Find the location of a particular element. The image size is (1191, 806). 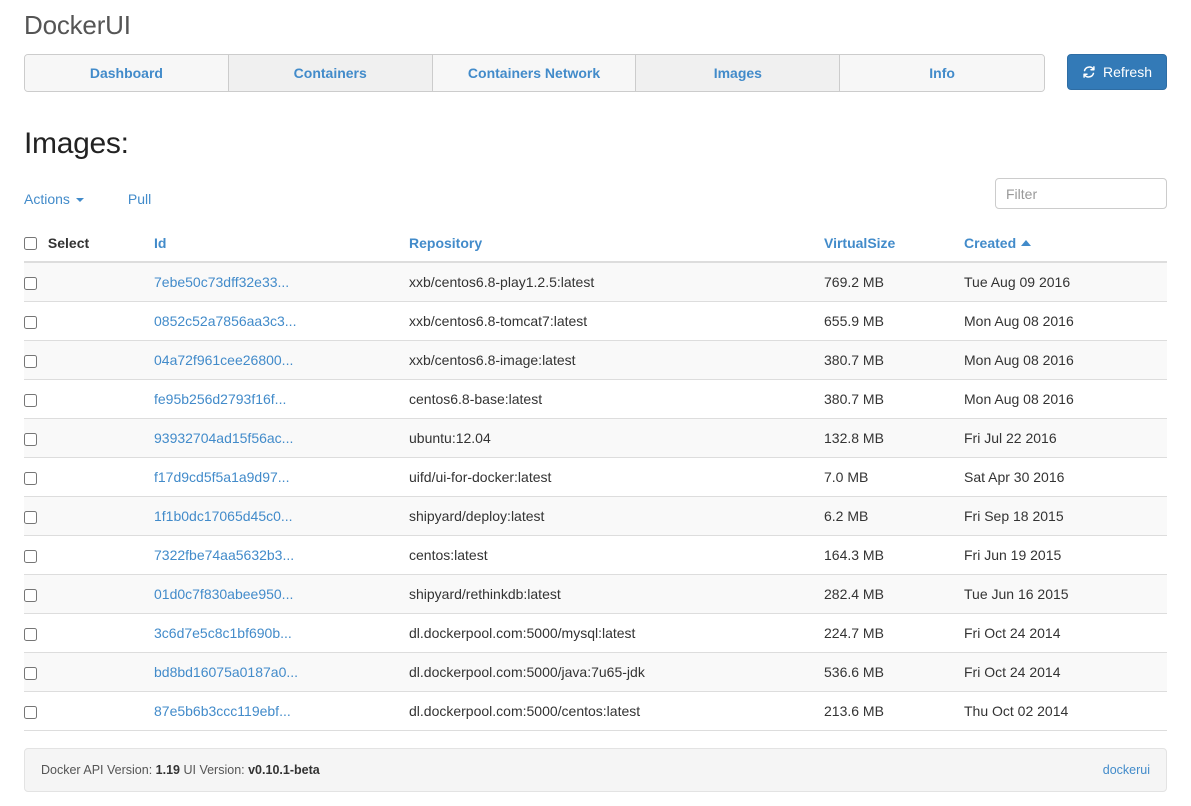

table-header-row: Select Id Repository VirtualSize Created is located at coordinates (595, 249).